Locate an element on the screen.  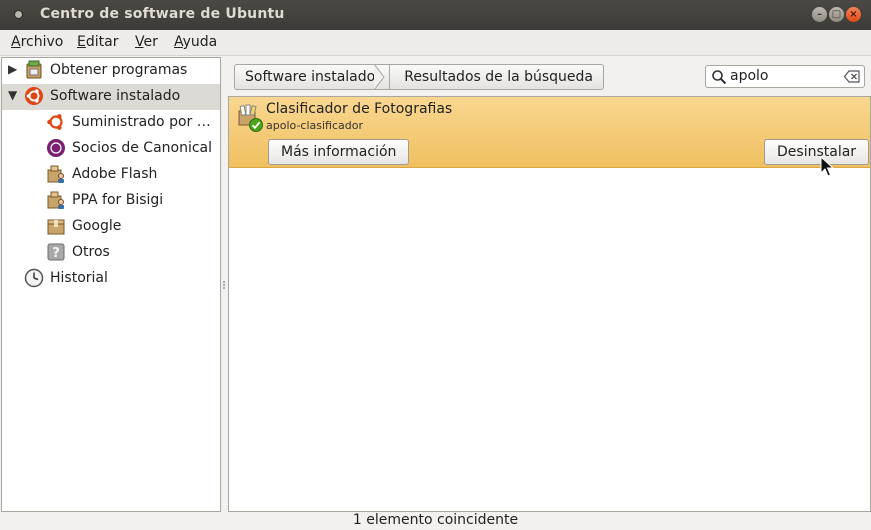
sidebar-item-ppa-bisigi: PPA for Bisigi is located at coordinates (111, 201).